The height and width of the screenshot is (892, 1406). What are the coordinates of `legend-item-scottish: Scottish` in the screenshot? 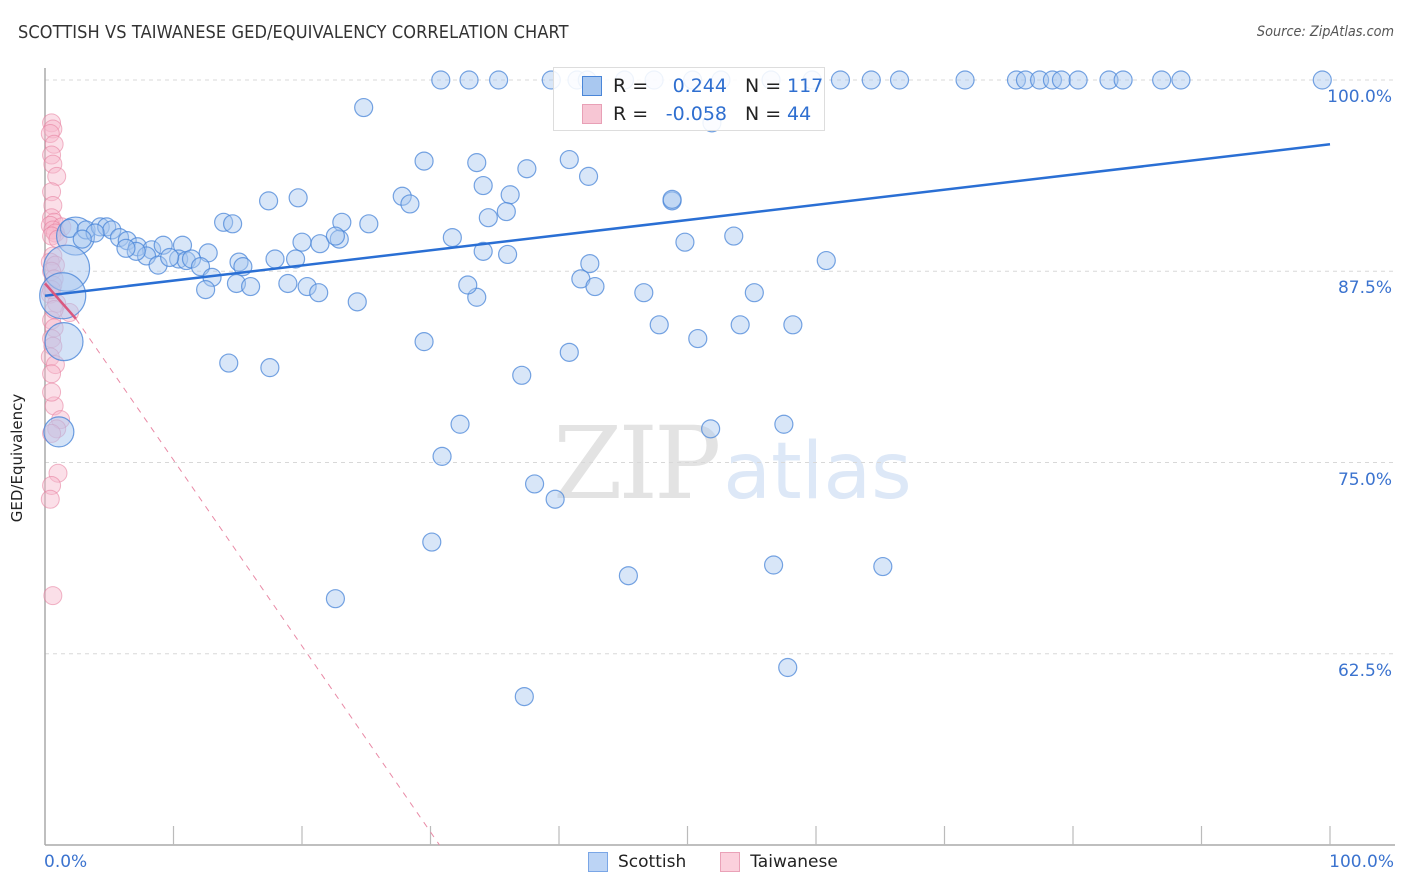 It's located at (637, 862).